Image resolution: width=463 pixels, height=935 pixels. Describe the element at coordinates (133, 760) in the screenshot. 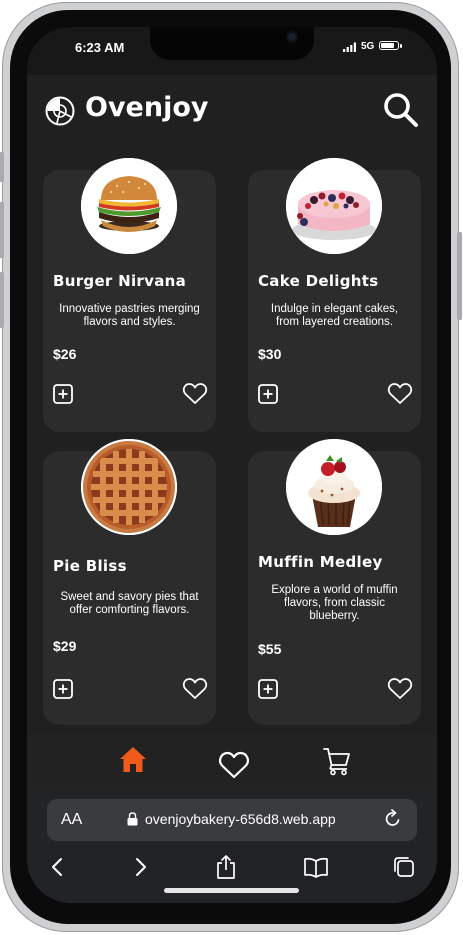

I see `home-icon` at that location.